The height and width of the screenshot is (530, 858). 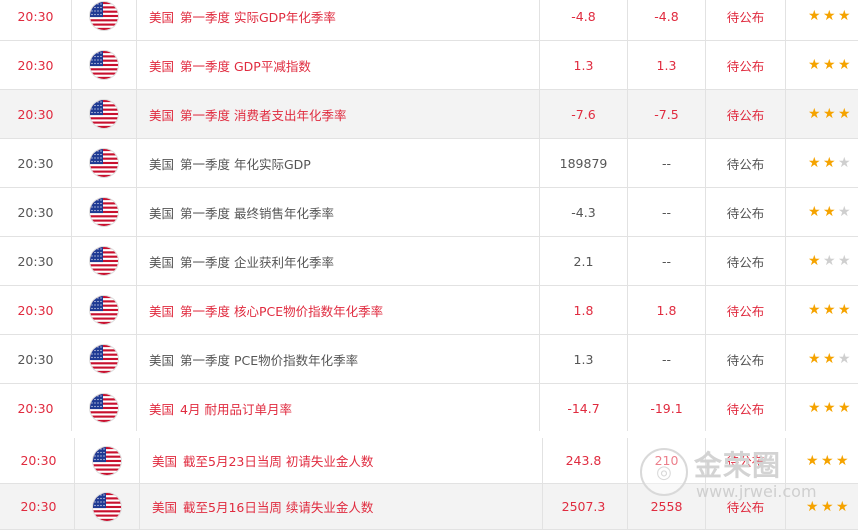 I want to click on event-label: 截至5月23日当周 初请失业金人数, so click(x=278, y=461).